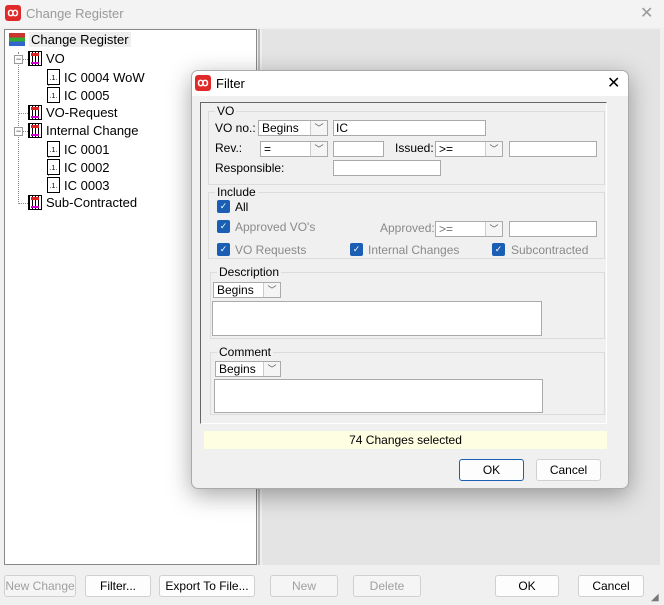 The image size is (664, 605). I want to click on internal-changes-checkbox: ✓, so click(356, 249).